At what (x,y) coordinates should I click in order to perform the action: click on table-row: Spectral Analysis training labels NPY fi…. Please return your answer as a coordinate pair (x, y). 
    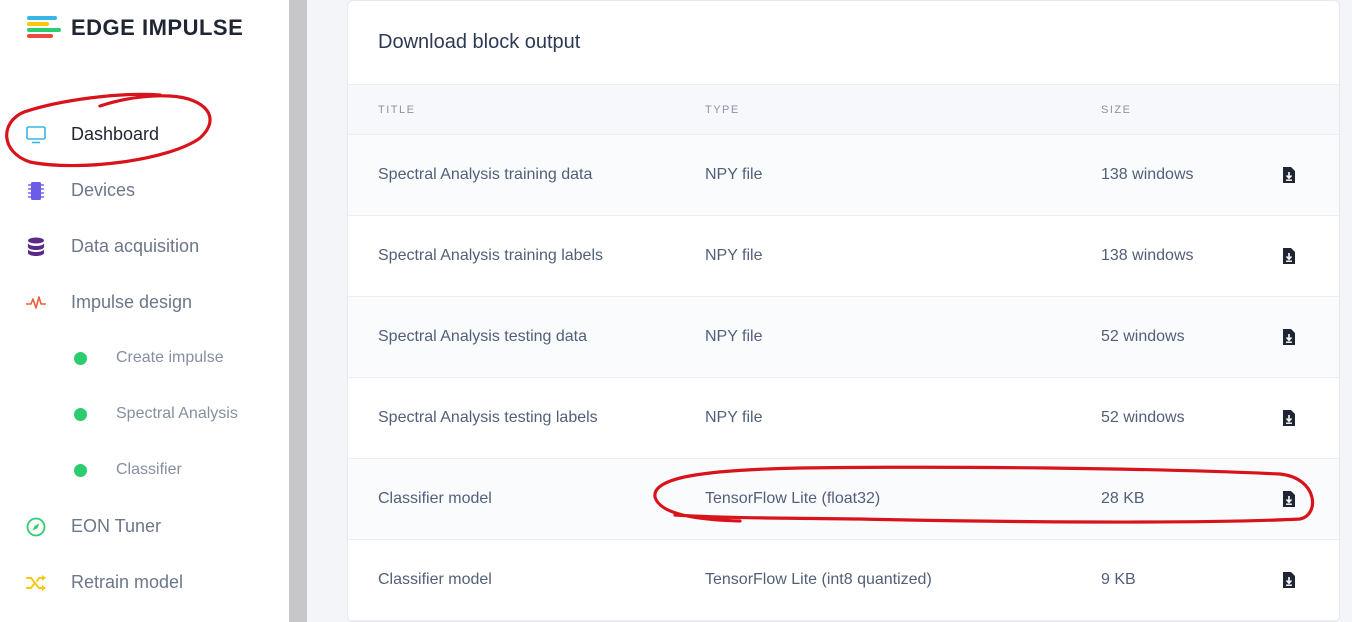
    Looking at the image, I should click on (843, 256).